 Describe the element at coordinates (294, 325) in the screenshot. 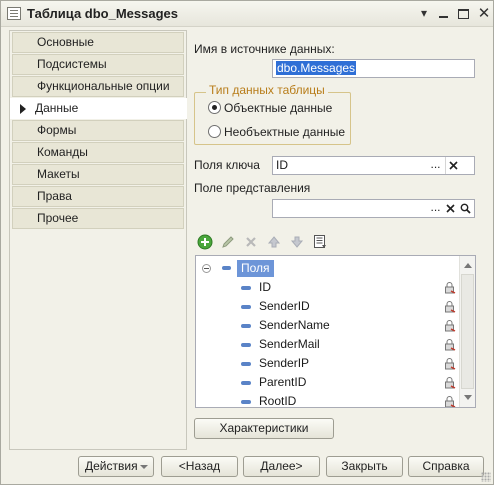

I see `field-name: SenderName` at that location.